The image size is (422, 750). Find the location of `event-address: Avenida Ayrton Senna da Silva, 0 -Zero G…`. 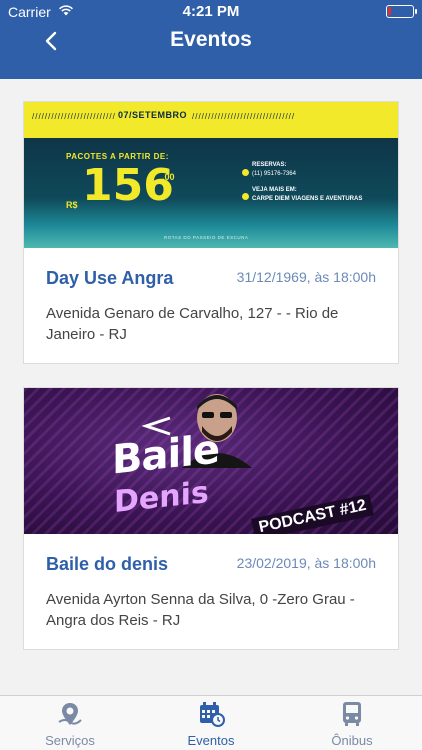

event-address: Avenida Ayrton Senna da Silva, 0 -Zero G… is located at coordinates (200, 610).